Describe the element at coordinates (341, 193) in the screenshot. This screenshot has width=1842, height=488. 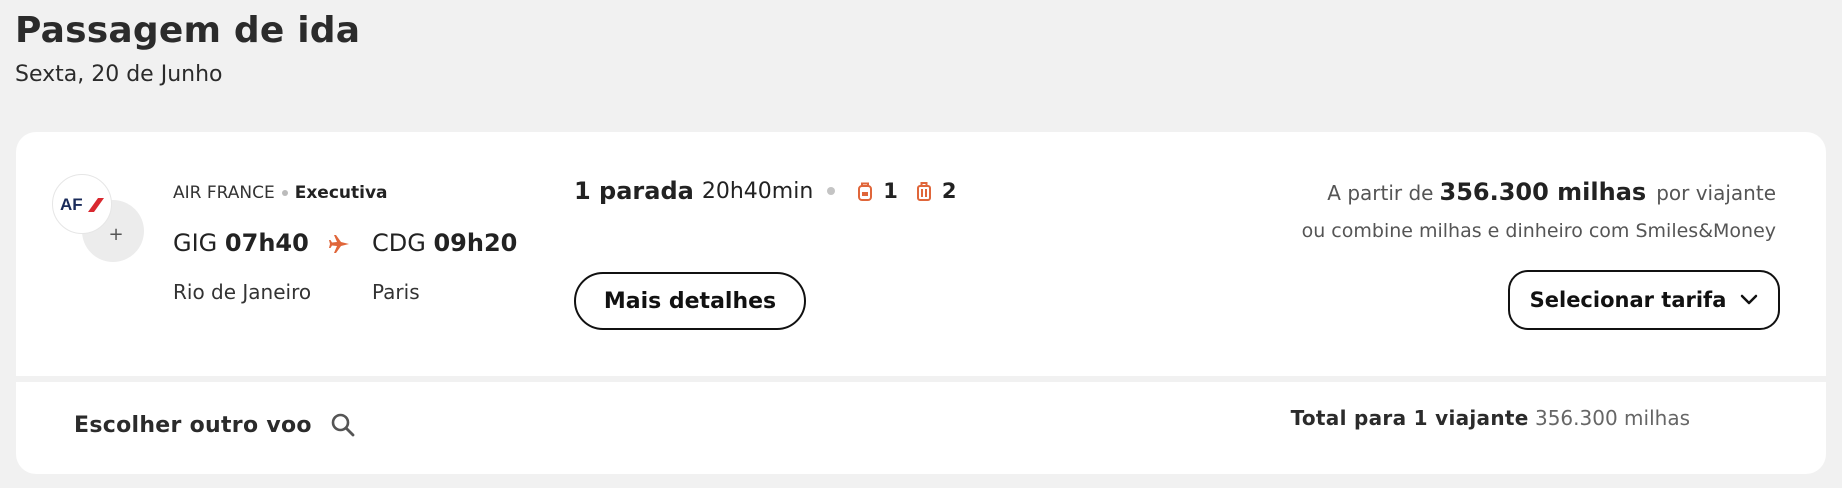
I see `cabin-class: Executiva` at that location.